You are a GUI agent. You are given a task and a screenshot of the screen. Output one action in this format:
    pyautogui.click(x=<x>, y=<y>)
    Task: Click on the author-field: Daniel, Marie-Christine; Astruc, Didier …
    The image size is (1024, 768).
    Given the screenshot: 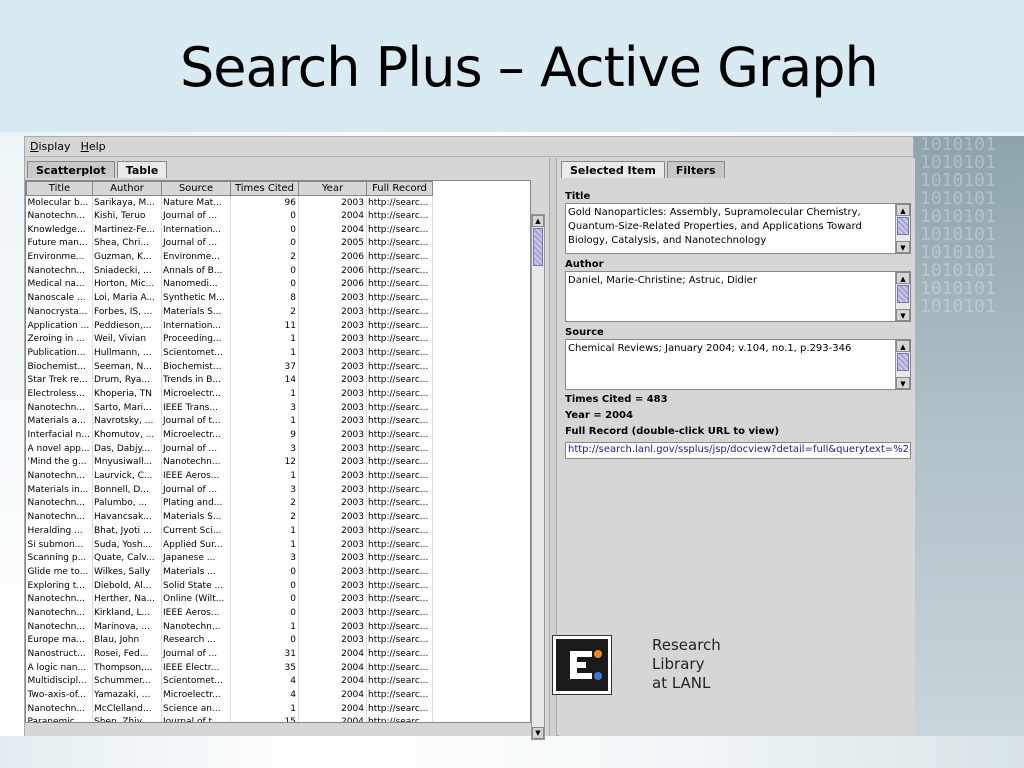 What is the action you would take?
    pyautogui.click(x=738, y=296)
    